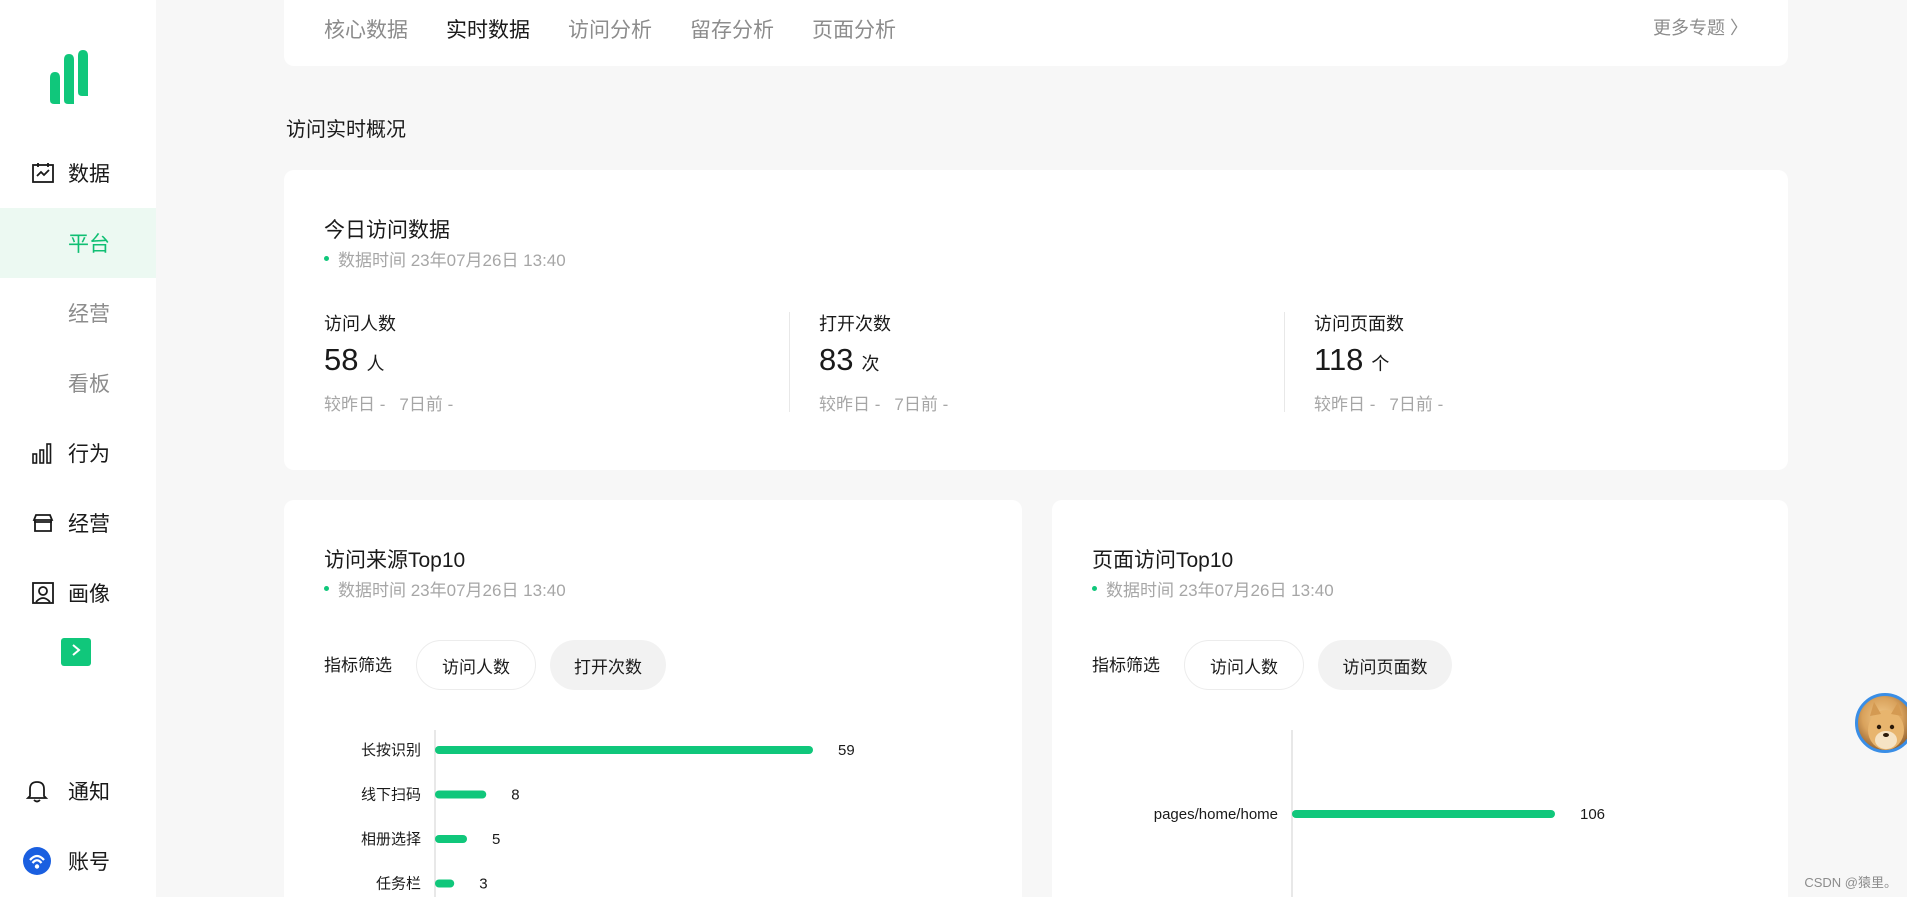 The image size is (1907, 897). Describe the element at coordinates (610, 29) in the screenshot. I see `tab-visit-analysis: 访问分析` at that location.